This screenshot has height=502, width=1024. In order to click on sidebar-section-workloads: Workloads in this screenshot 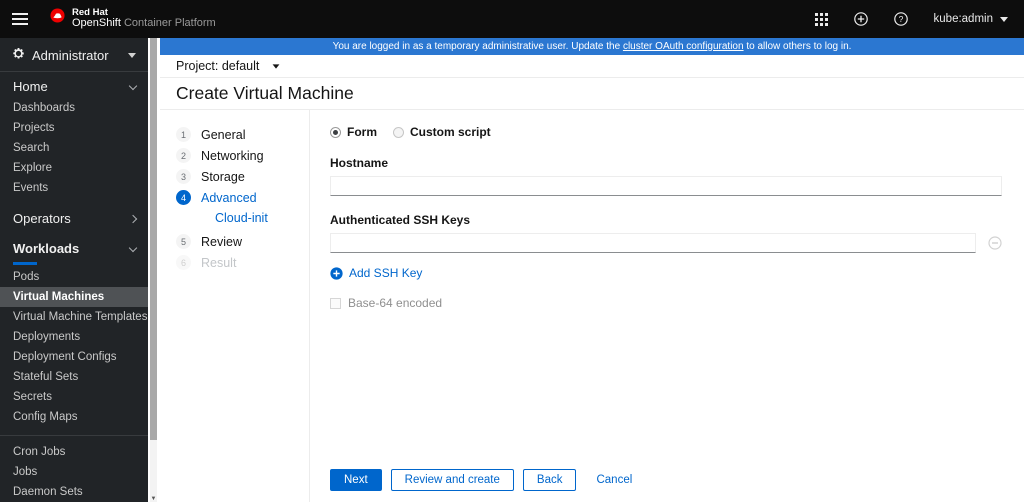, I will do `click(74, 247)`.